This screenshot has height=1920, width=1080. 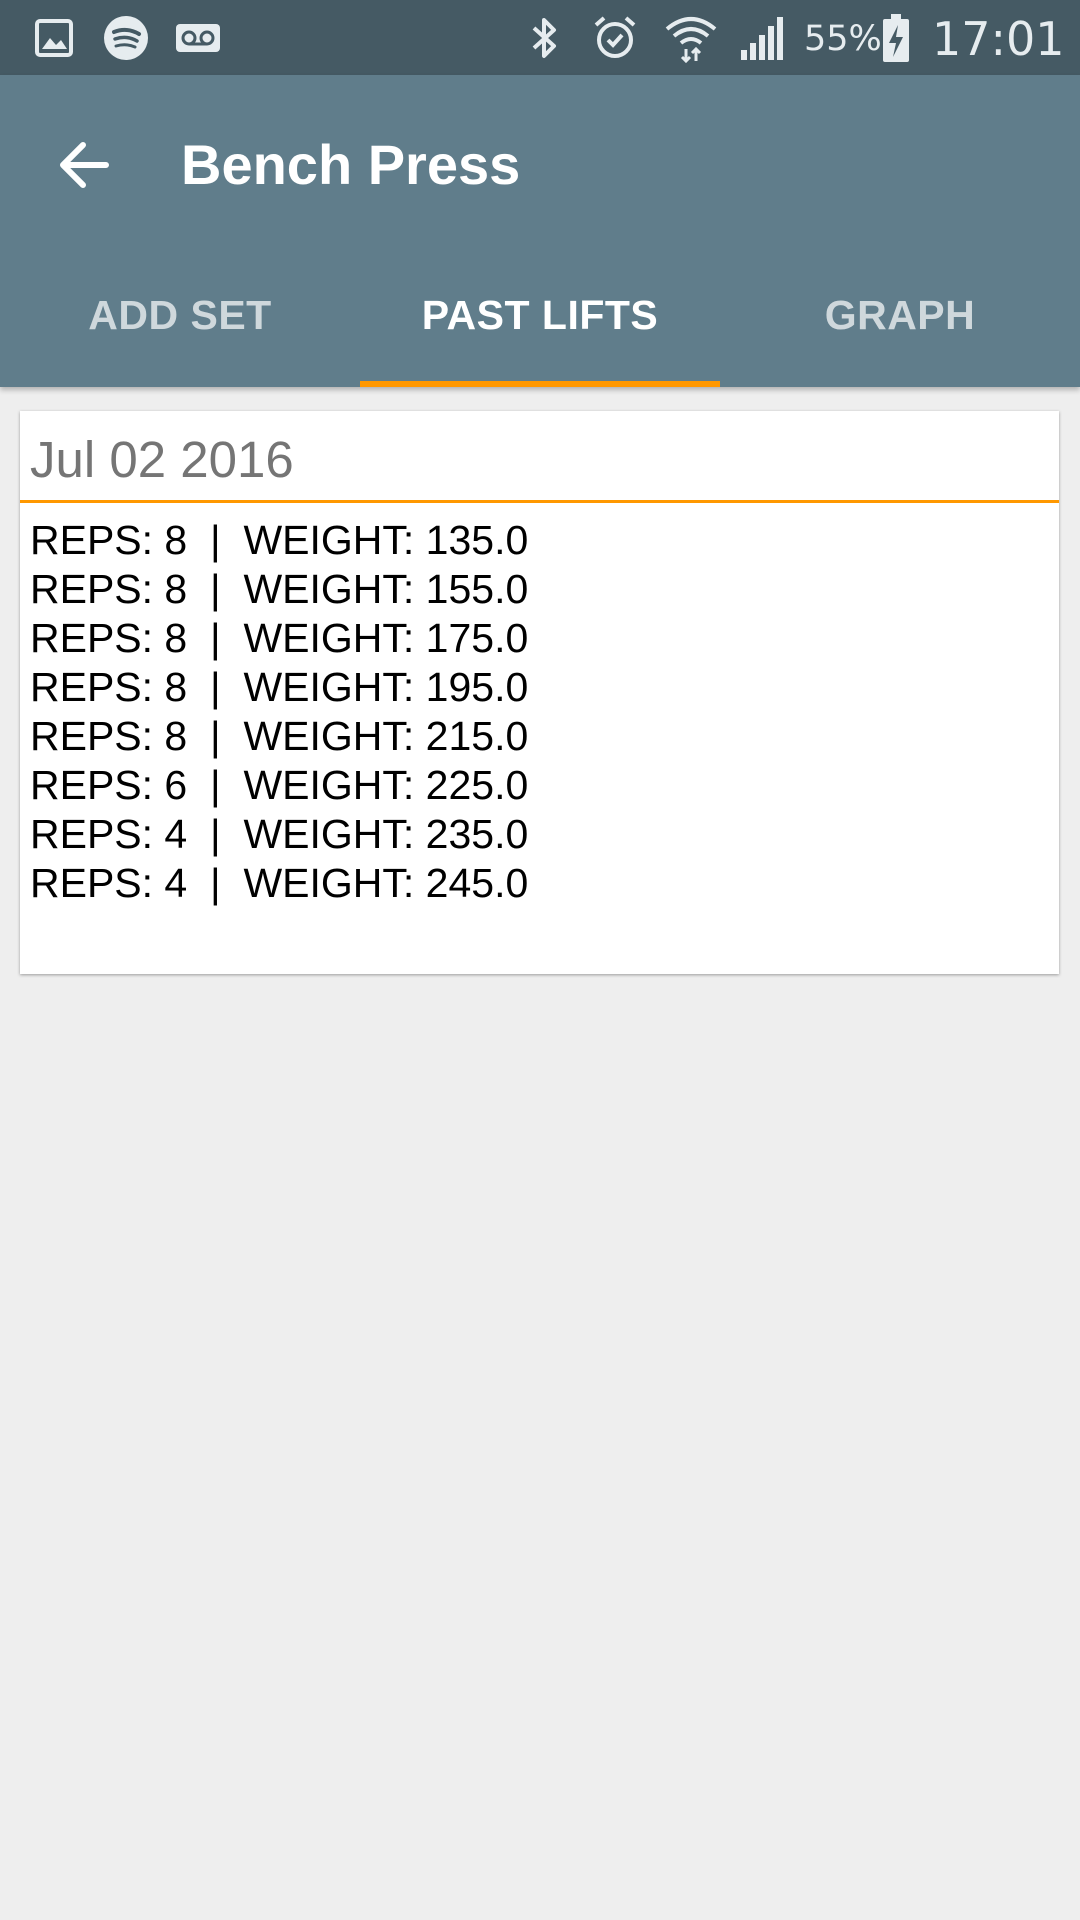 I want to click on set-row: REPS: 4 | WEIGHT: 235.0, so click(x=279, y=834).